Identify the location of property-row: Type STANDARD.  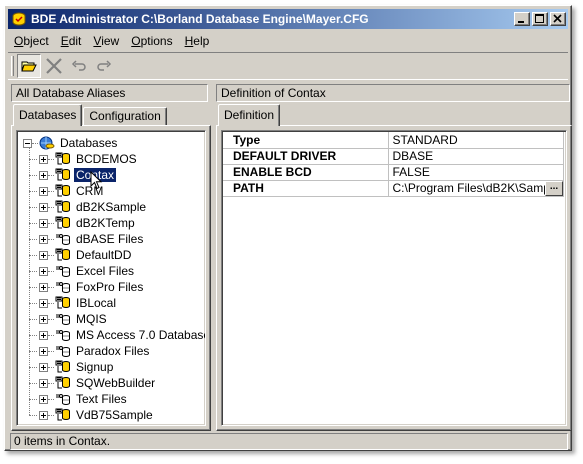
(393, 140).